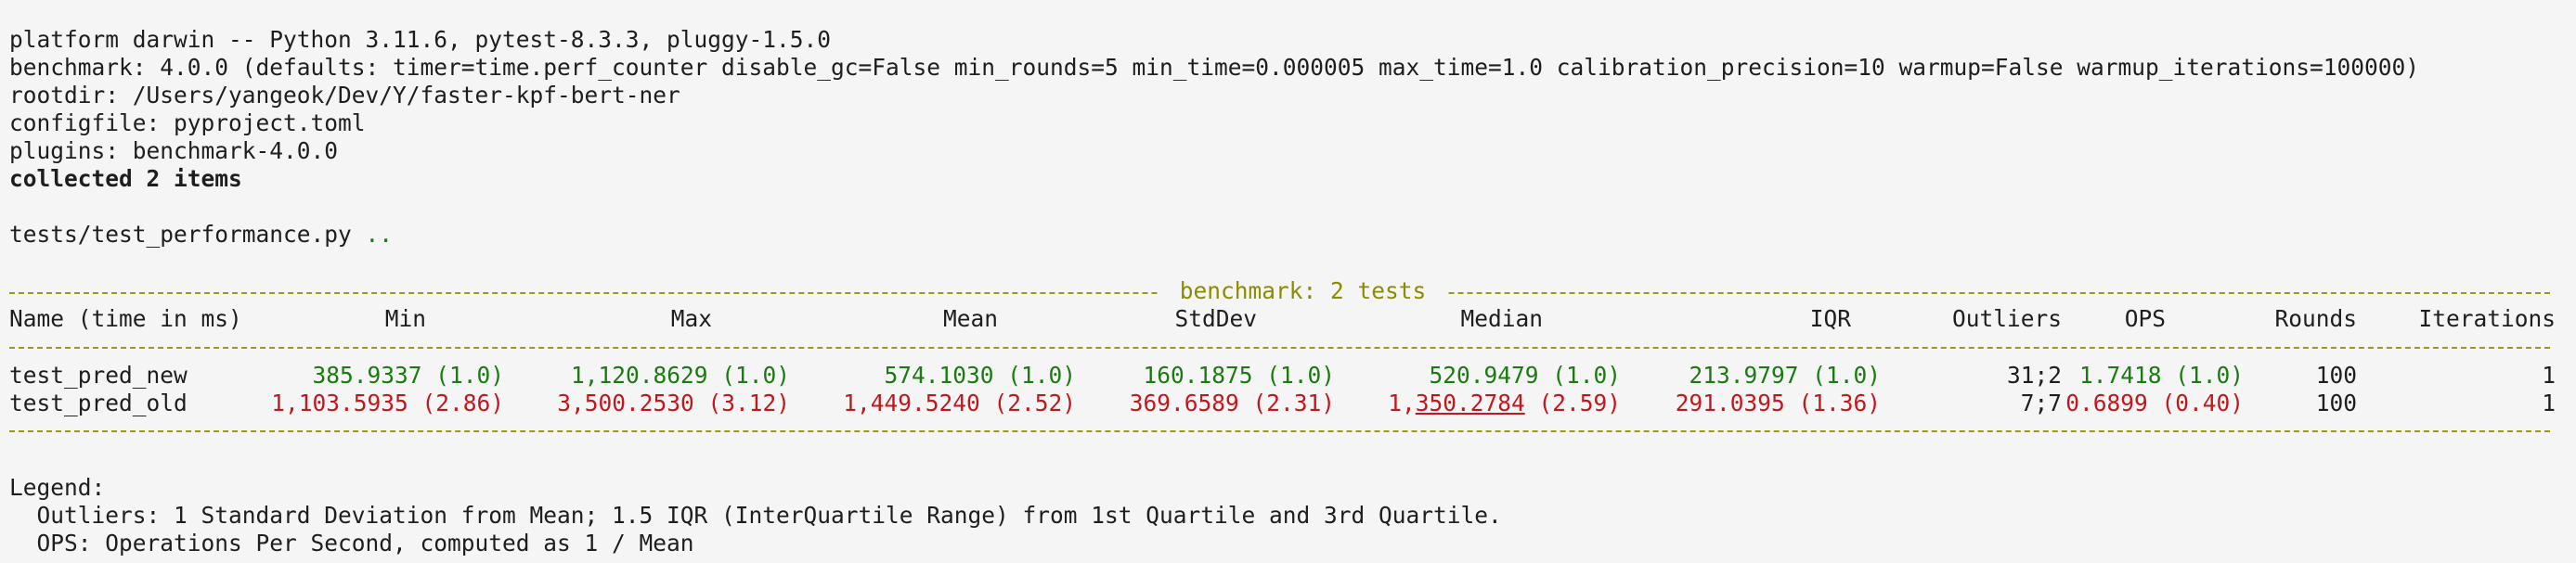 Image resolution: width=2576 pixels, height=563 pixels. Describe the element at coordinates (387, 403) in the screenshot. I see `row-min: 1,103.5935 (2.86)` at that location.